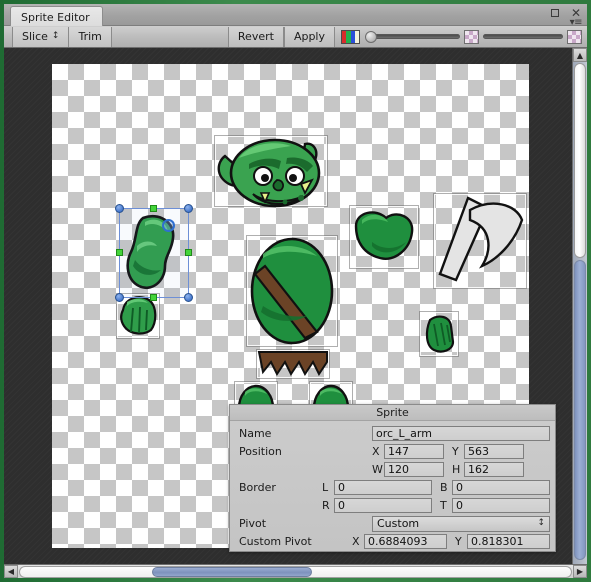 The height and width of the screenshot is (582, 591). What do you see at coordinates (153, 297) in the screenshot?
I see `resize-handle-bottom` at bounding box center [153, 297].